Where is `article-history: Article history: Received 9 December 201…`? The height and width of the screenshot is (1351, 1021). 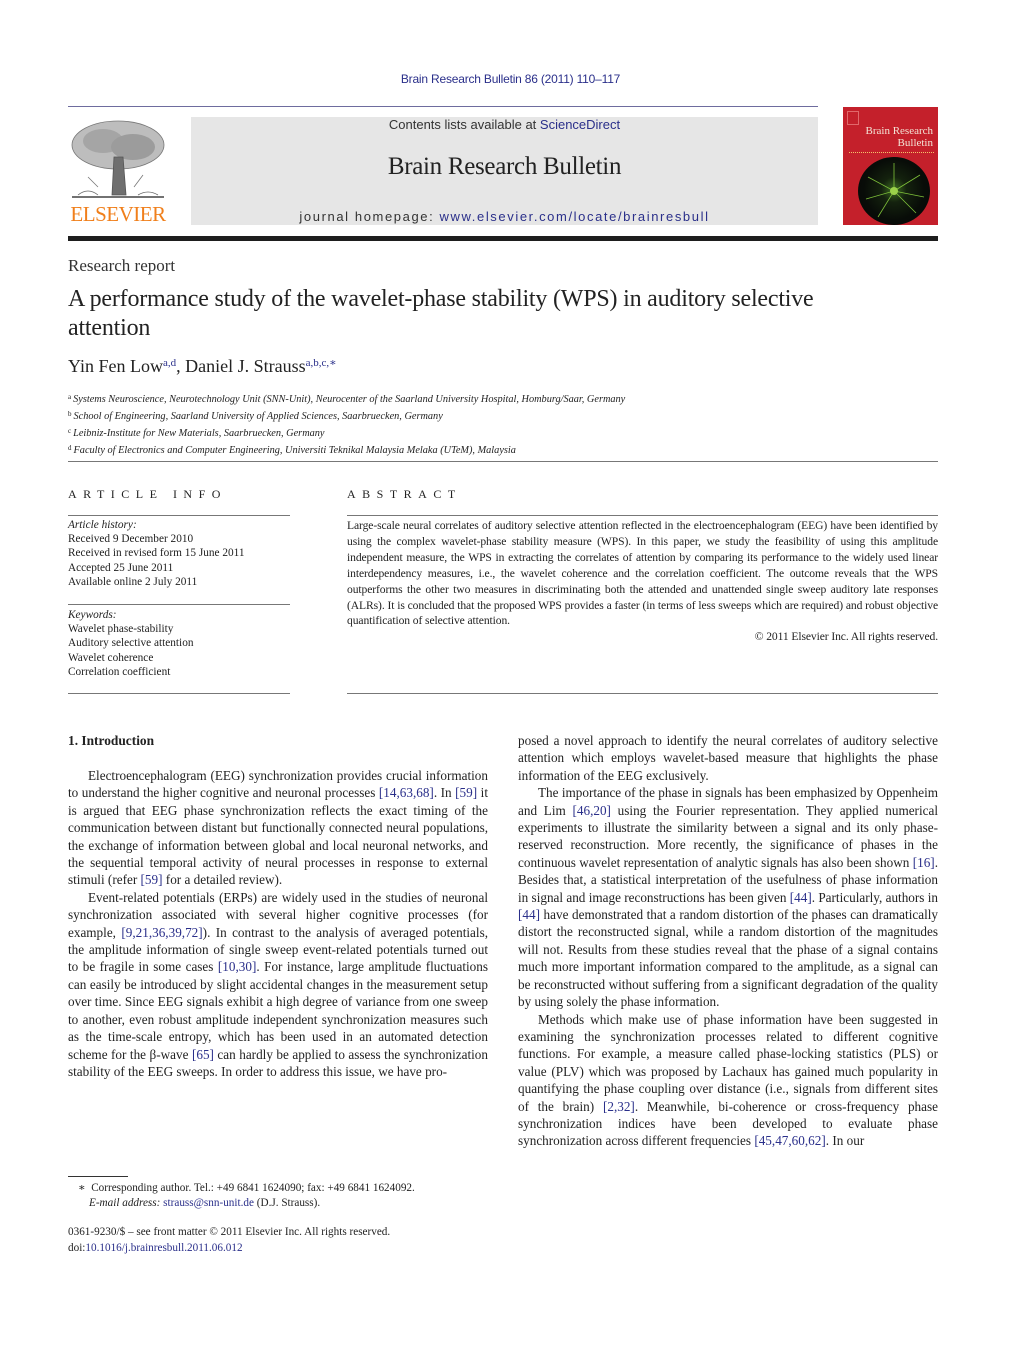
article-history: Article history: Received 9 December 201… is located at coordinates (156, 553).